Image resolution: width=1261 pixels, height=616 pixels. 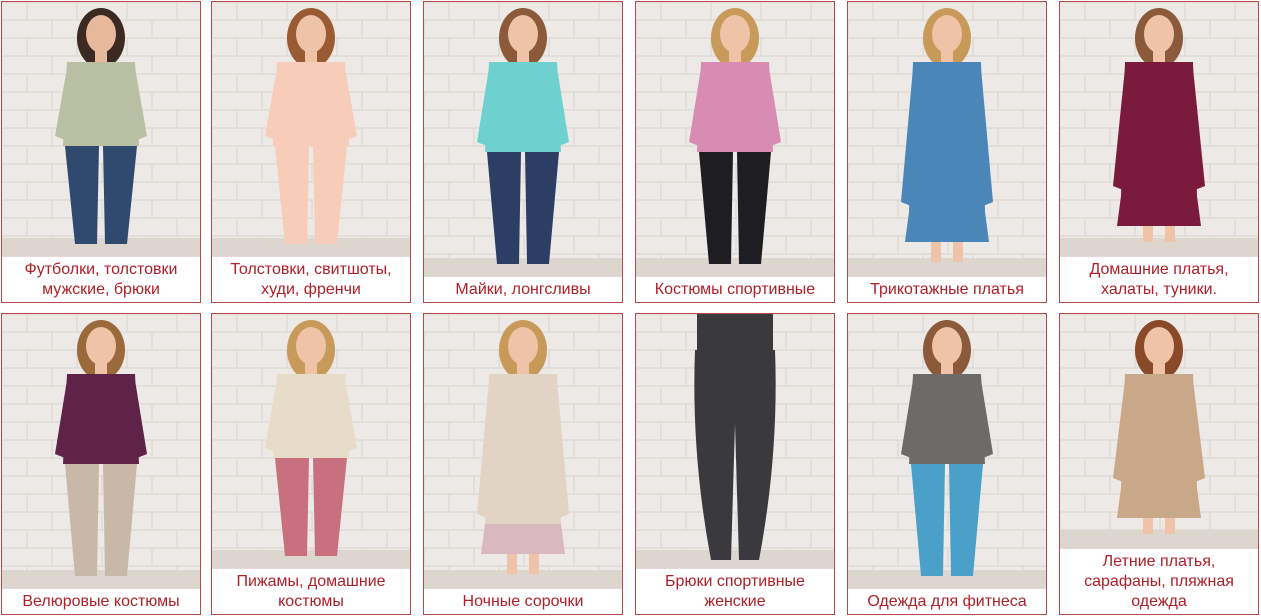 I want to click on category-card-nightgowns: Ночные сорочки, so click(x=523, y=464).